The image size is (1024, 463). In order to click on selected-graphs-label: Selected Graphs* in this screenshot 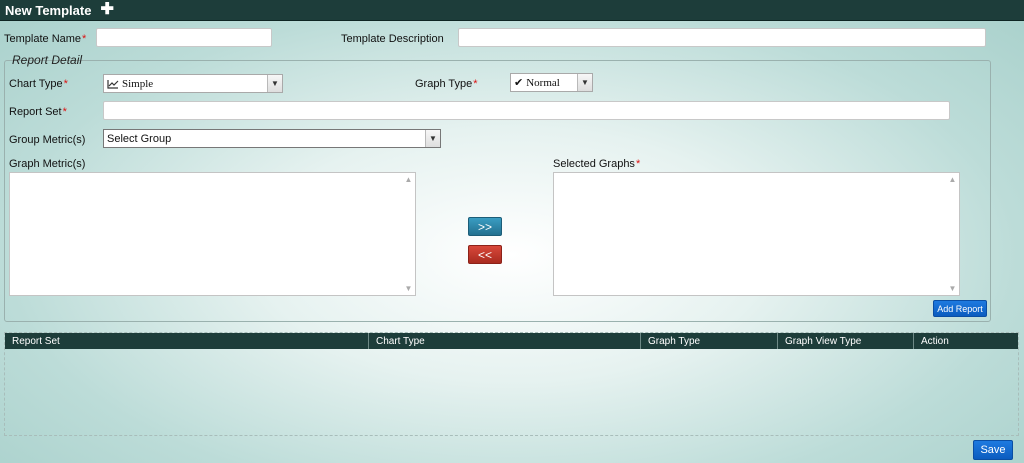, I will do `click(597, 164)`.